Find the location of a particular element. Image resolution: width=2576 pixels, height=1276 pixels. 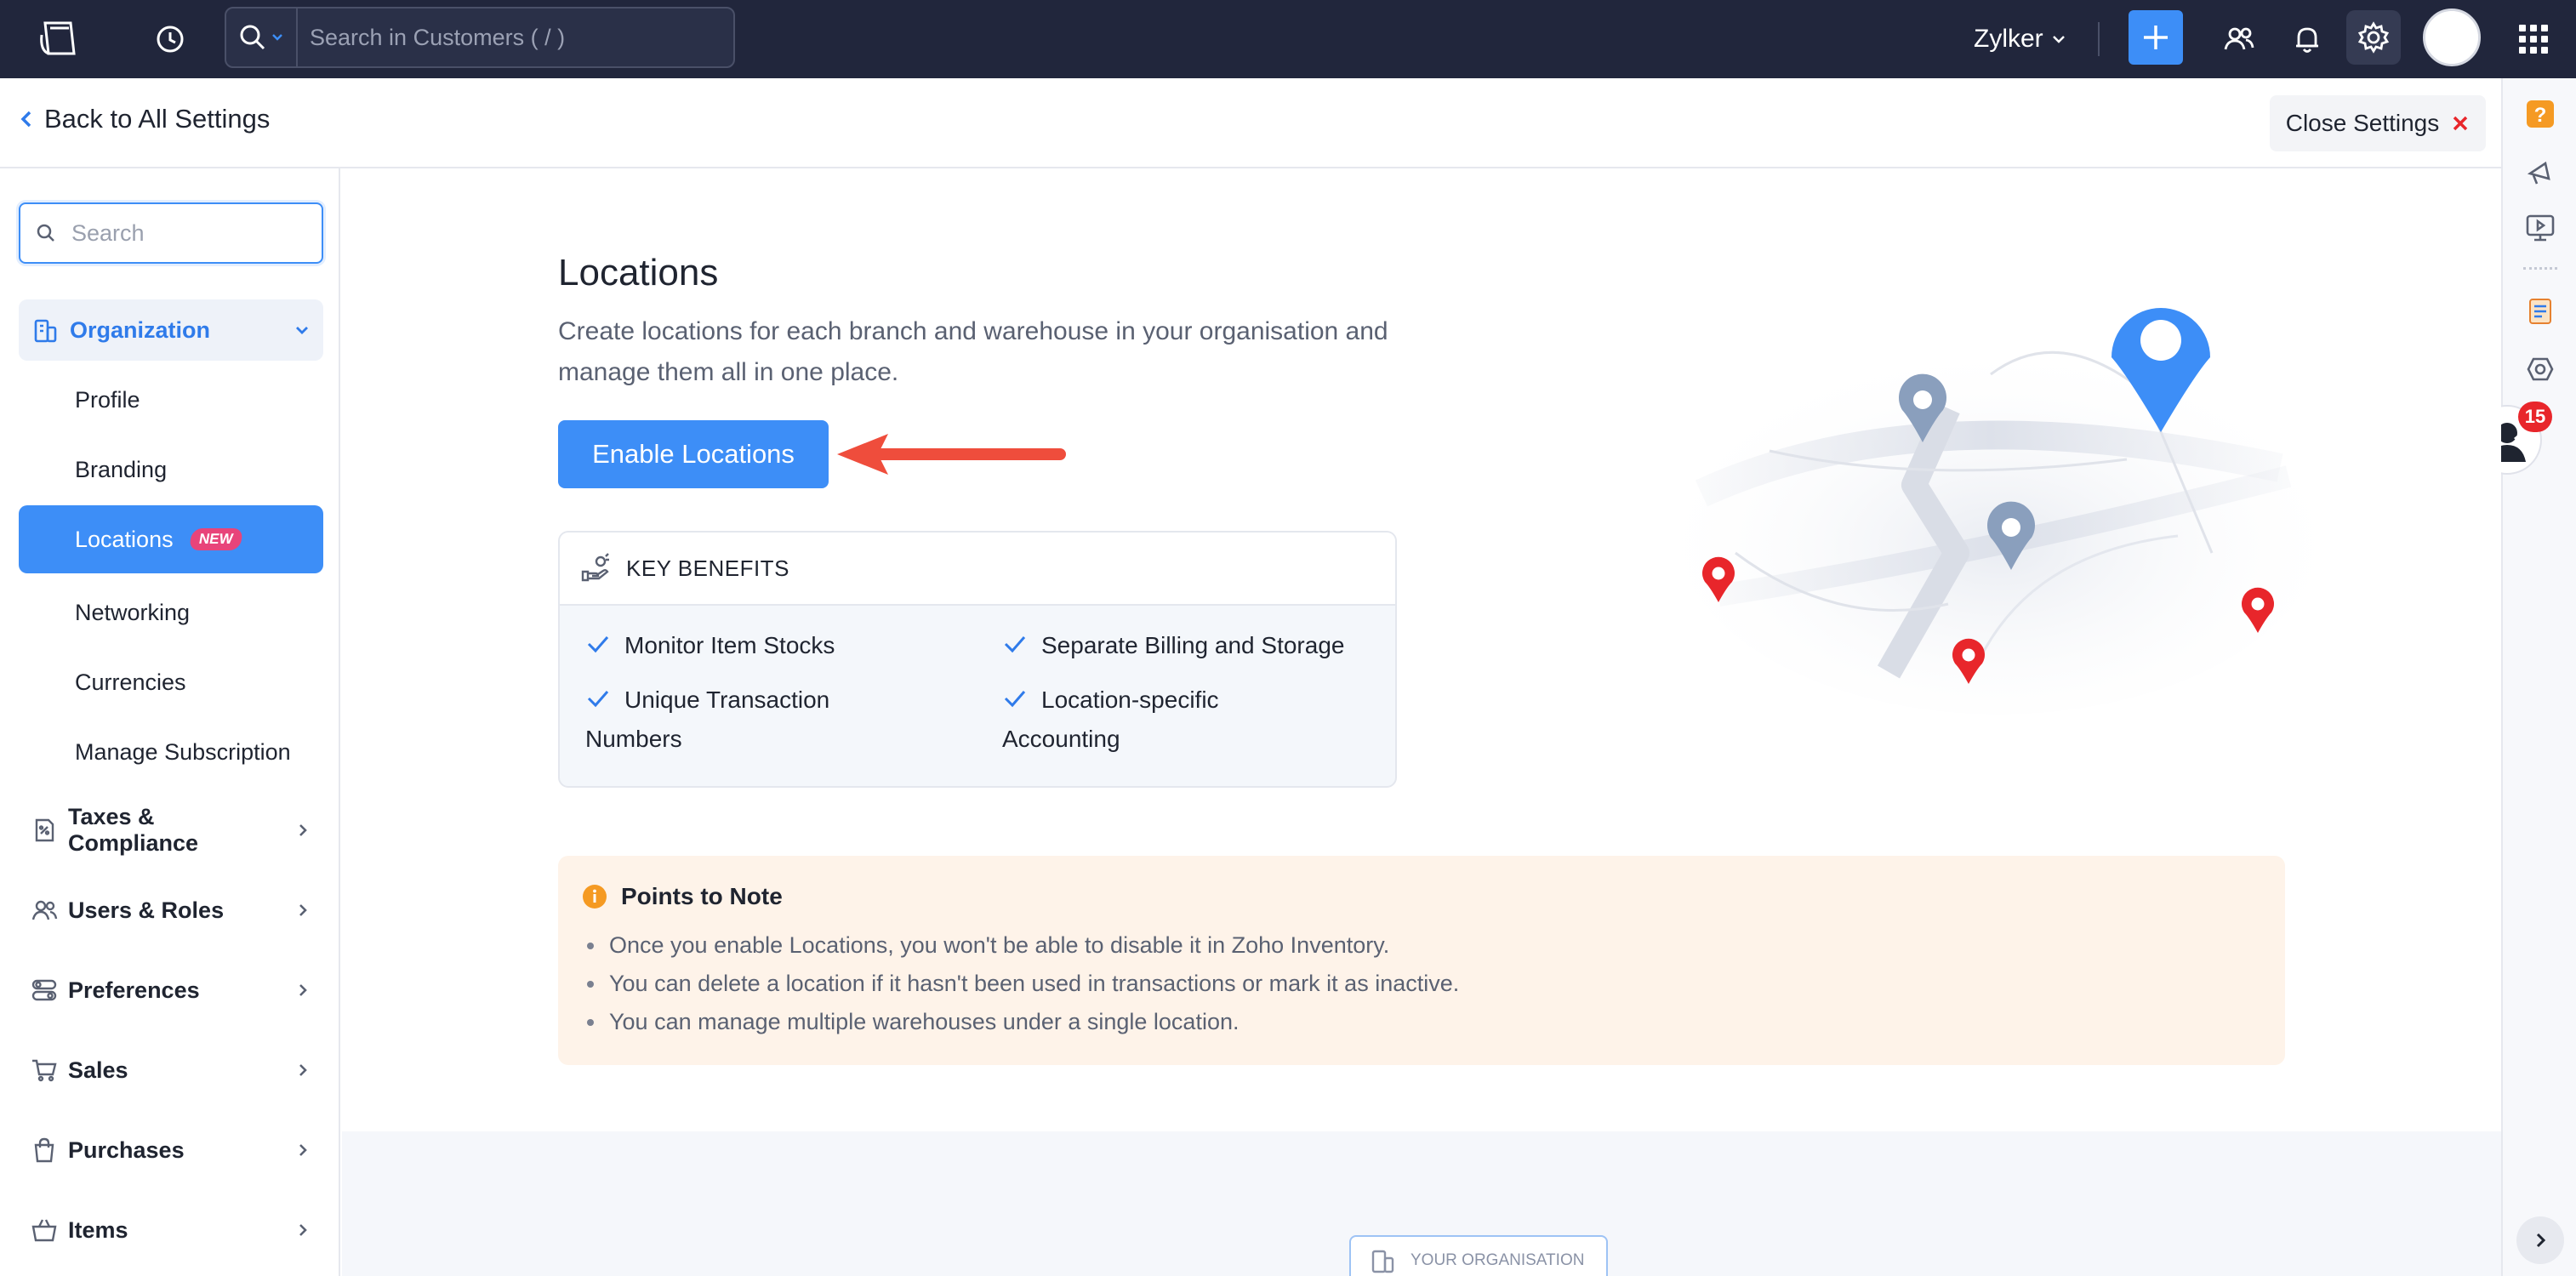

global-search is located at coordinates (480, 37).